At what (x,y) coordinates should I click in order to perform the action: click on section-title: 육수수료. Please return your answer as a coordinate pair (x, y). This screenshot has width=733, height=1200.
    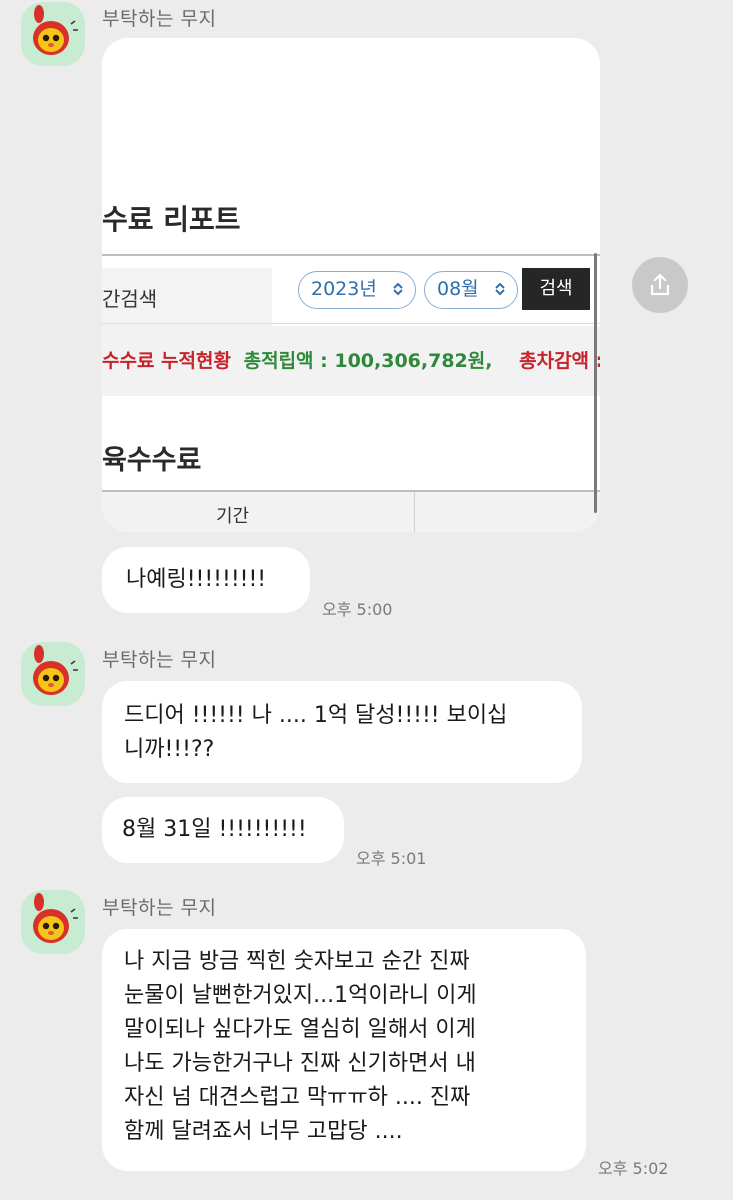
    Looking at the image, I should click on (152, 460).